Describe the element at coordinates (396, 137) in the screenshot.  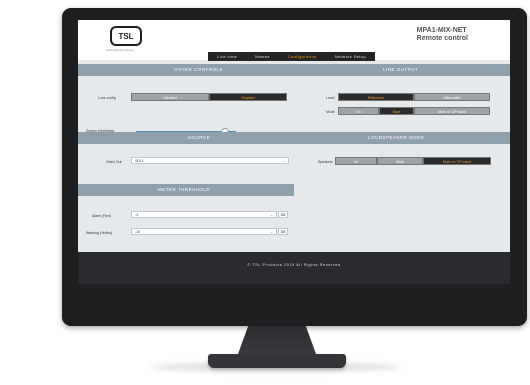
I see `loudspeaker-mode-title: LOUDSPEAKER MODE` at that location.